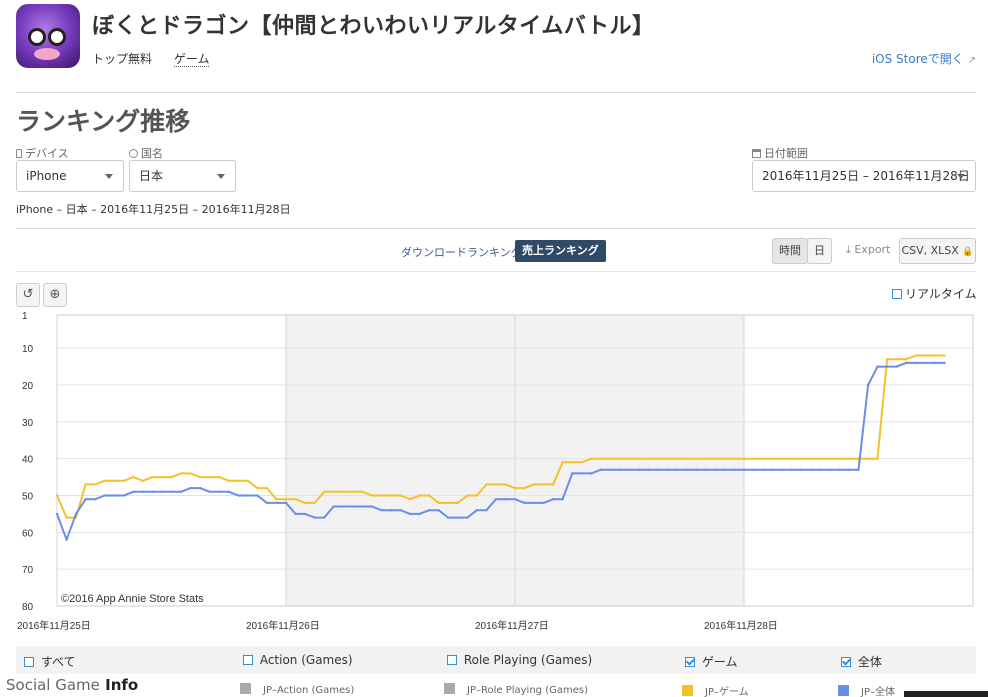  I want to click on realtime-checkbox, so click(897, 294).